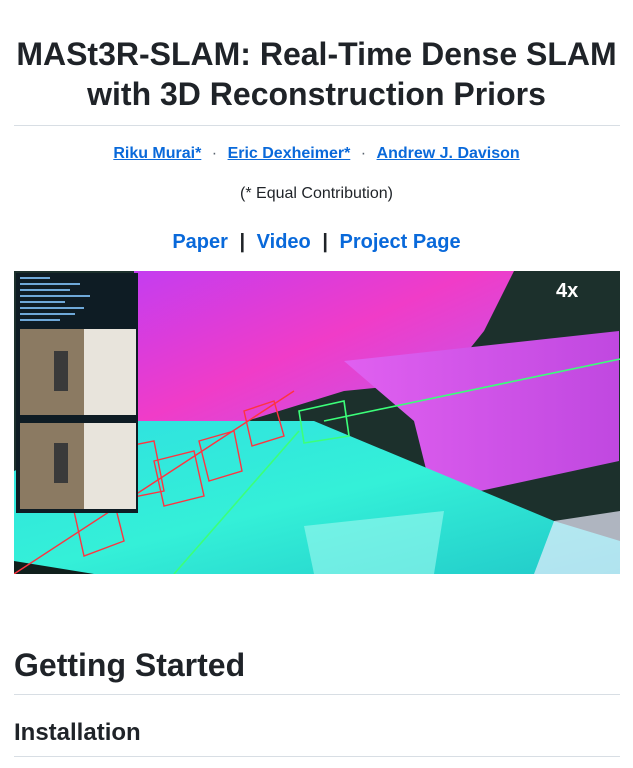  I want to click on section-heading-installation: Installation, so click(77, 732).